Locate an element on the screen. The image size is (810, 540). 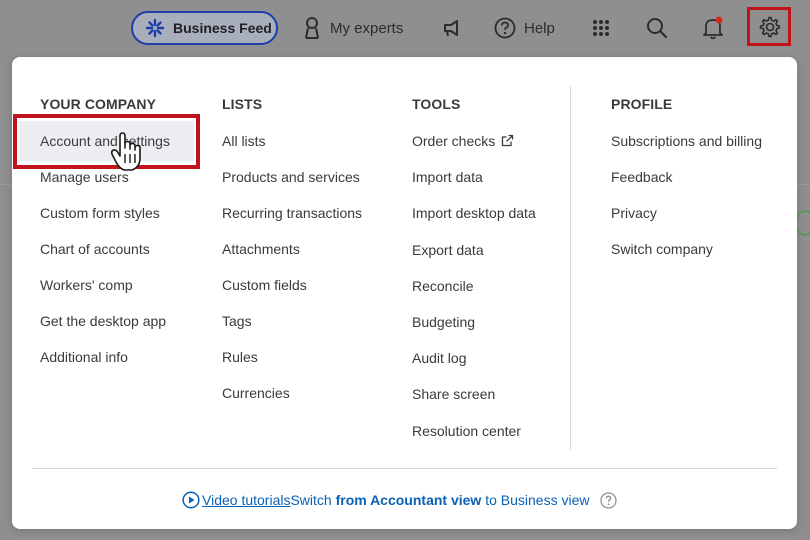
your-company-heading: YOUR COMPANY is located at coordinates (98, 104).